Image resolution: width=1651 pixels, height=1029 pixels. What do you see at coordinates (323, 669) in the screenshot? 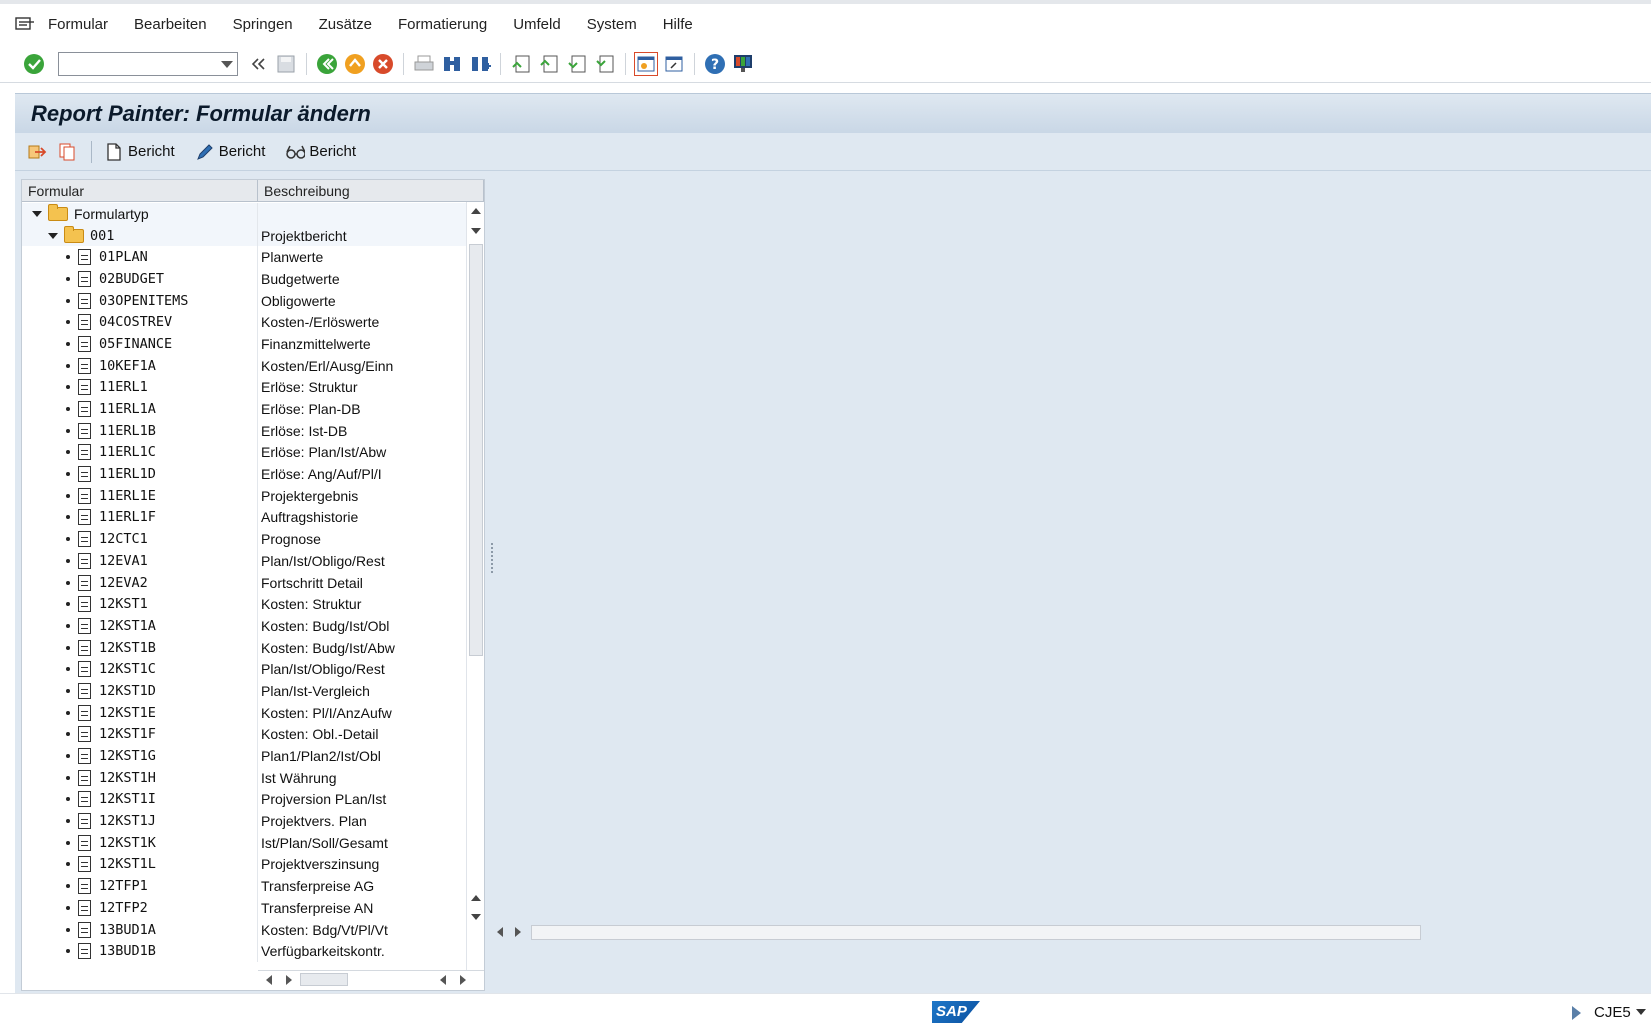
I see `form-description: Plan/Ist/Obligo/Rest` at bounding box center [323, 669].